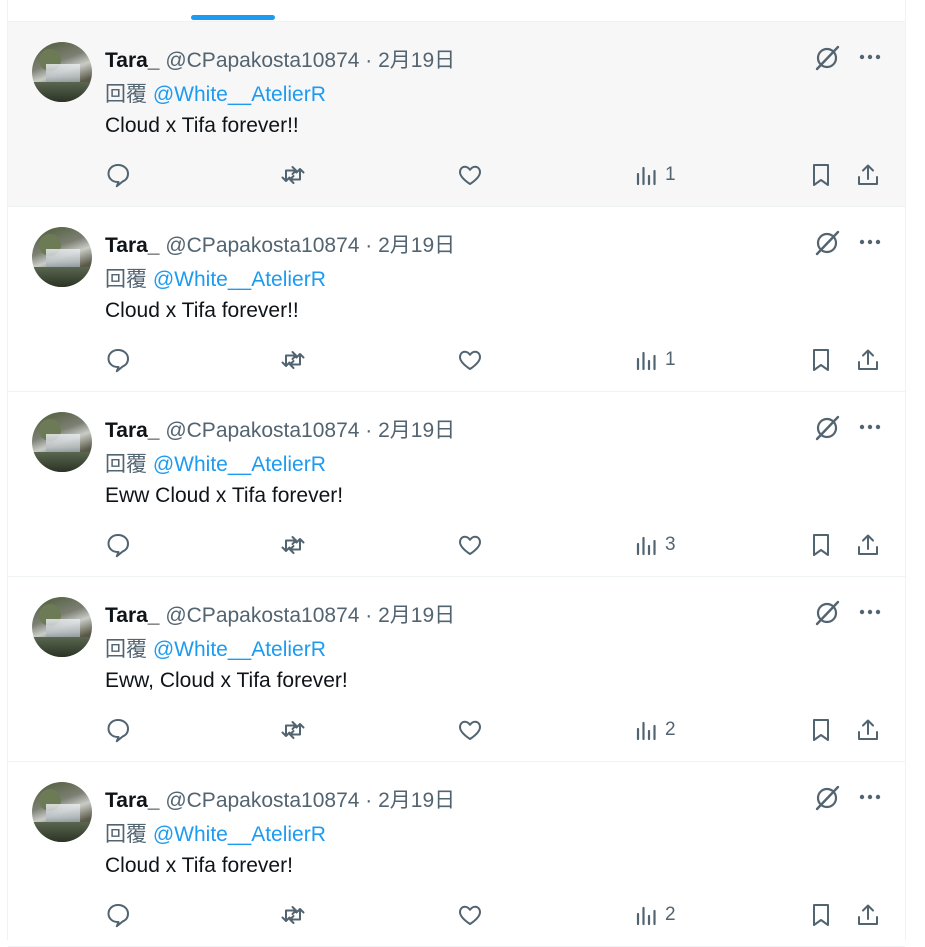  Describe the element at coordinates (199, 865) in the screenshot. I see `tweet-text: Cloud x Tifa forever!` at that location.